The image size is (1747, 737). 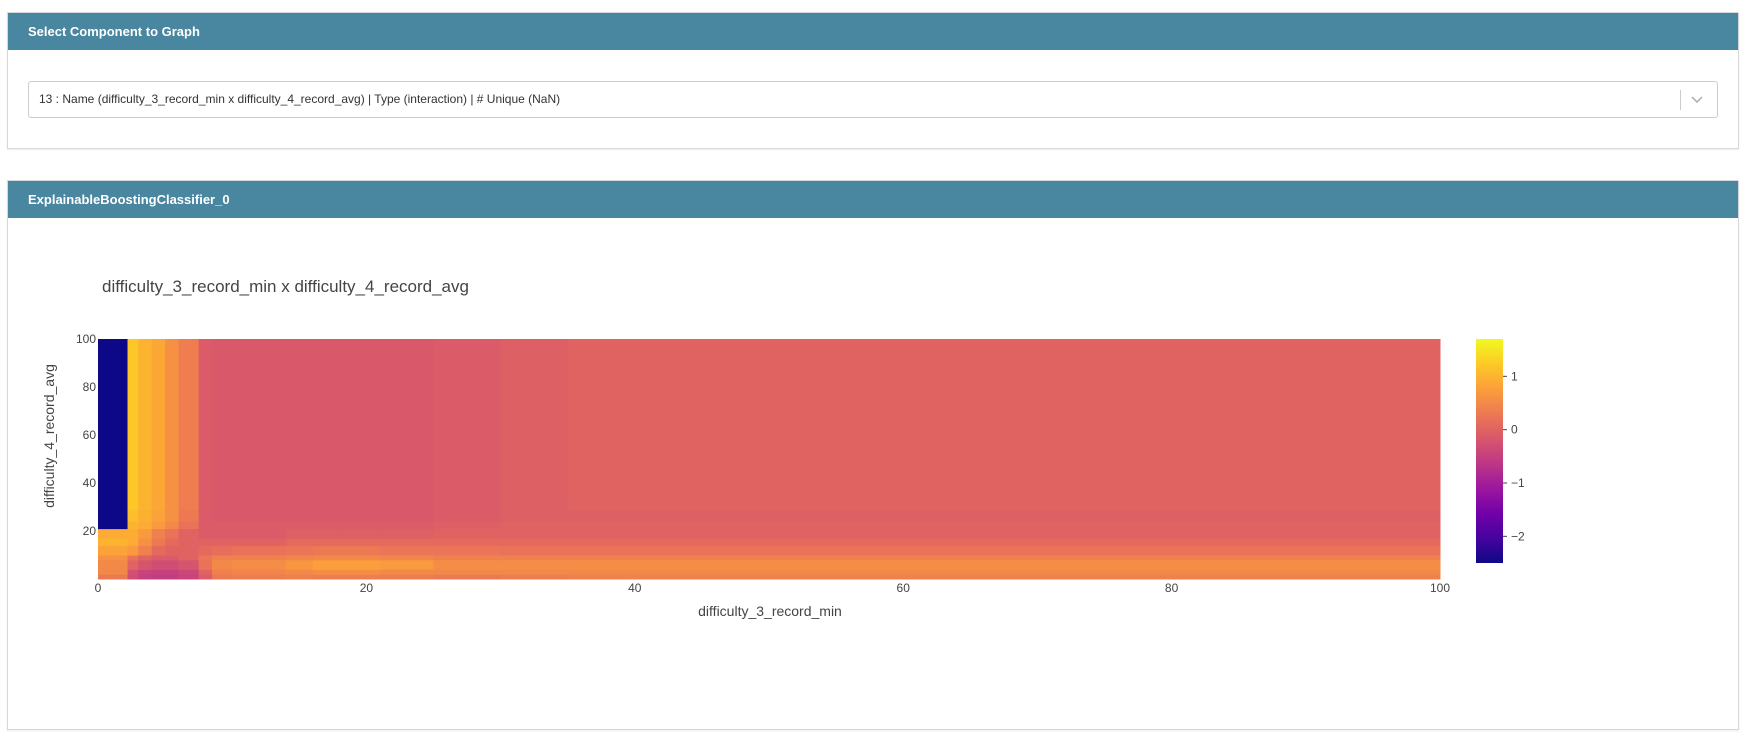 I want to click on colorbar, so click(x=1489, y=451).